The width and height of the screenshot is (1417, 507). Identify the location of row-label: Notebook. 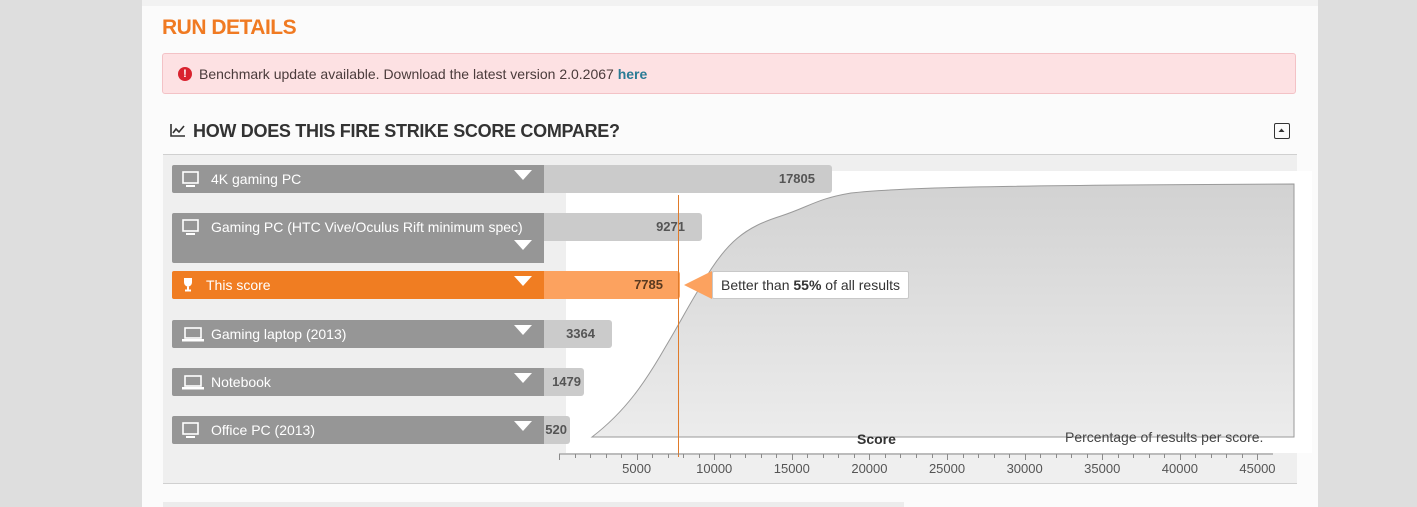
(241, 382).